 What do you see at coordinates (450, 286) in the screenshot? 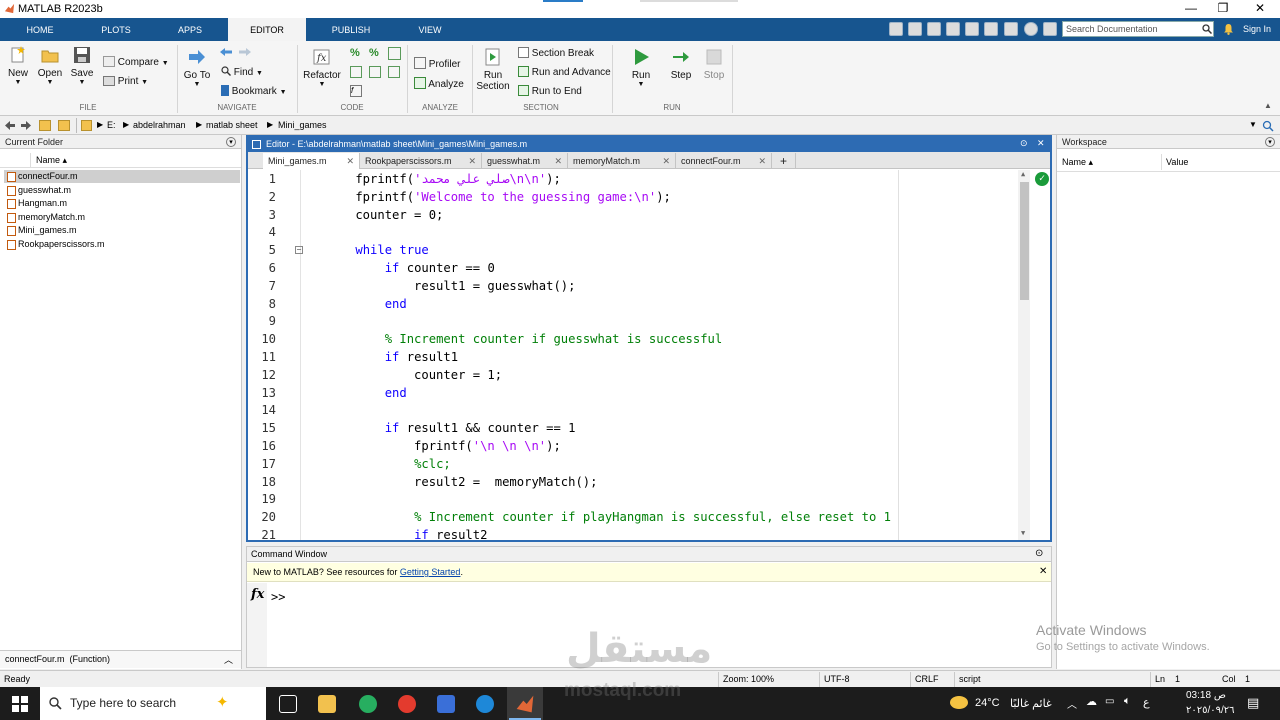
I see `code-line: result1 = guesswhat();` at bounding box center [450, 286].